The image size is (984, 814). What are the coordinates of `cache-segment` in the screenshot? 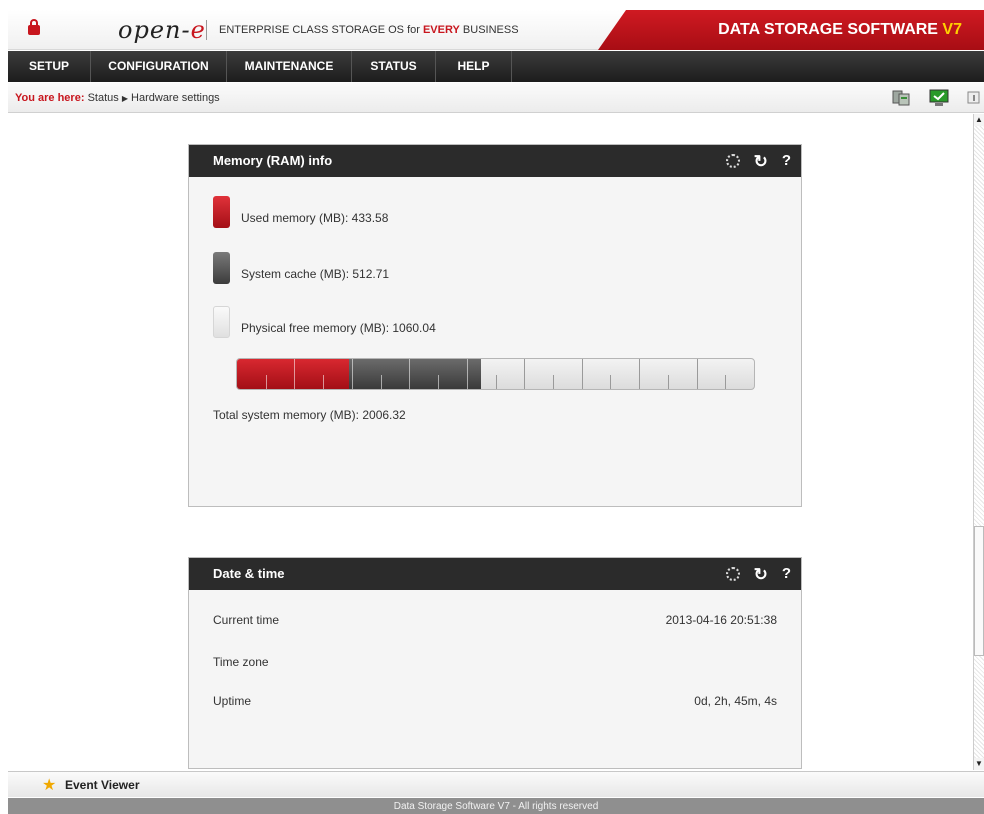 It's located at (414, 374).